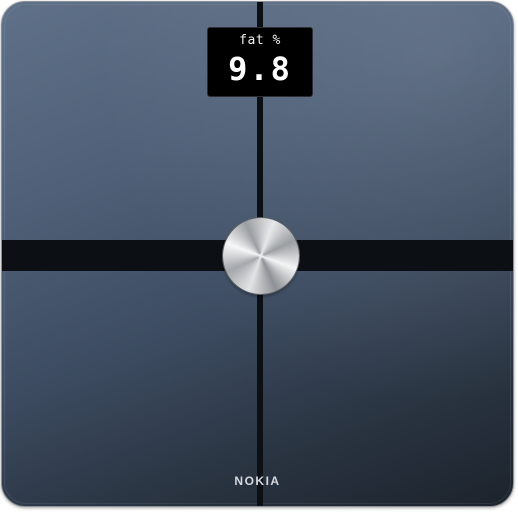 This screenshot has height=512, width=518. I want to click on center-metal-disc, so click(261, 256).